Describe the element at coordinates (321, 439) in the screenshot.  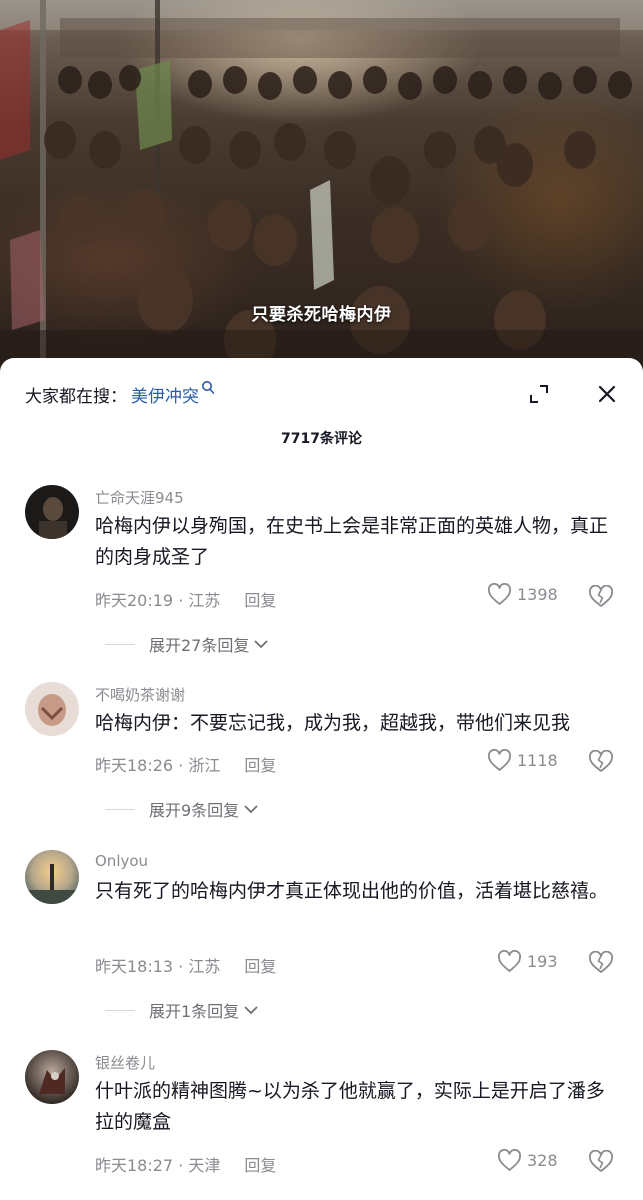
I see `comment-count: 7717条评论` at that location.